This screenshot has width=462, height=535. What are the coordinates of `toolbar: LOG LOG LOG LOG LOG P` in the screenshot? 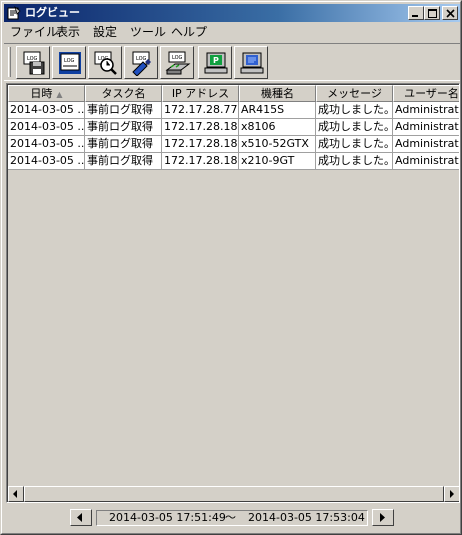 It's located at (232, 62).